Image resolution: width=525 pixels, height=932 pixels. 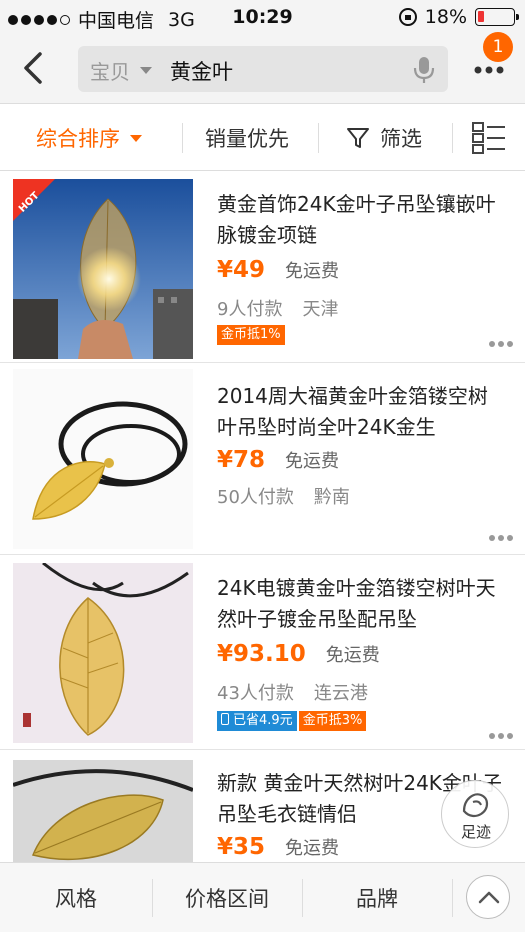 I want to click on filter-button: 筛选, so click(x=384, y=138).